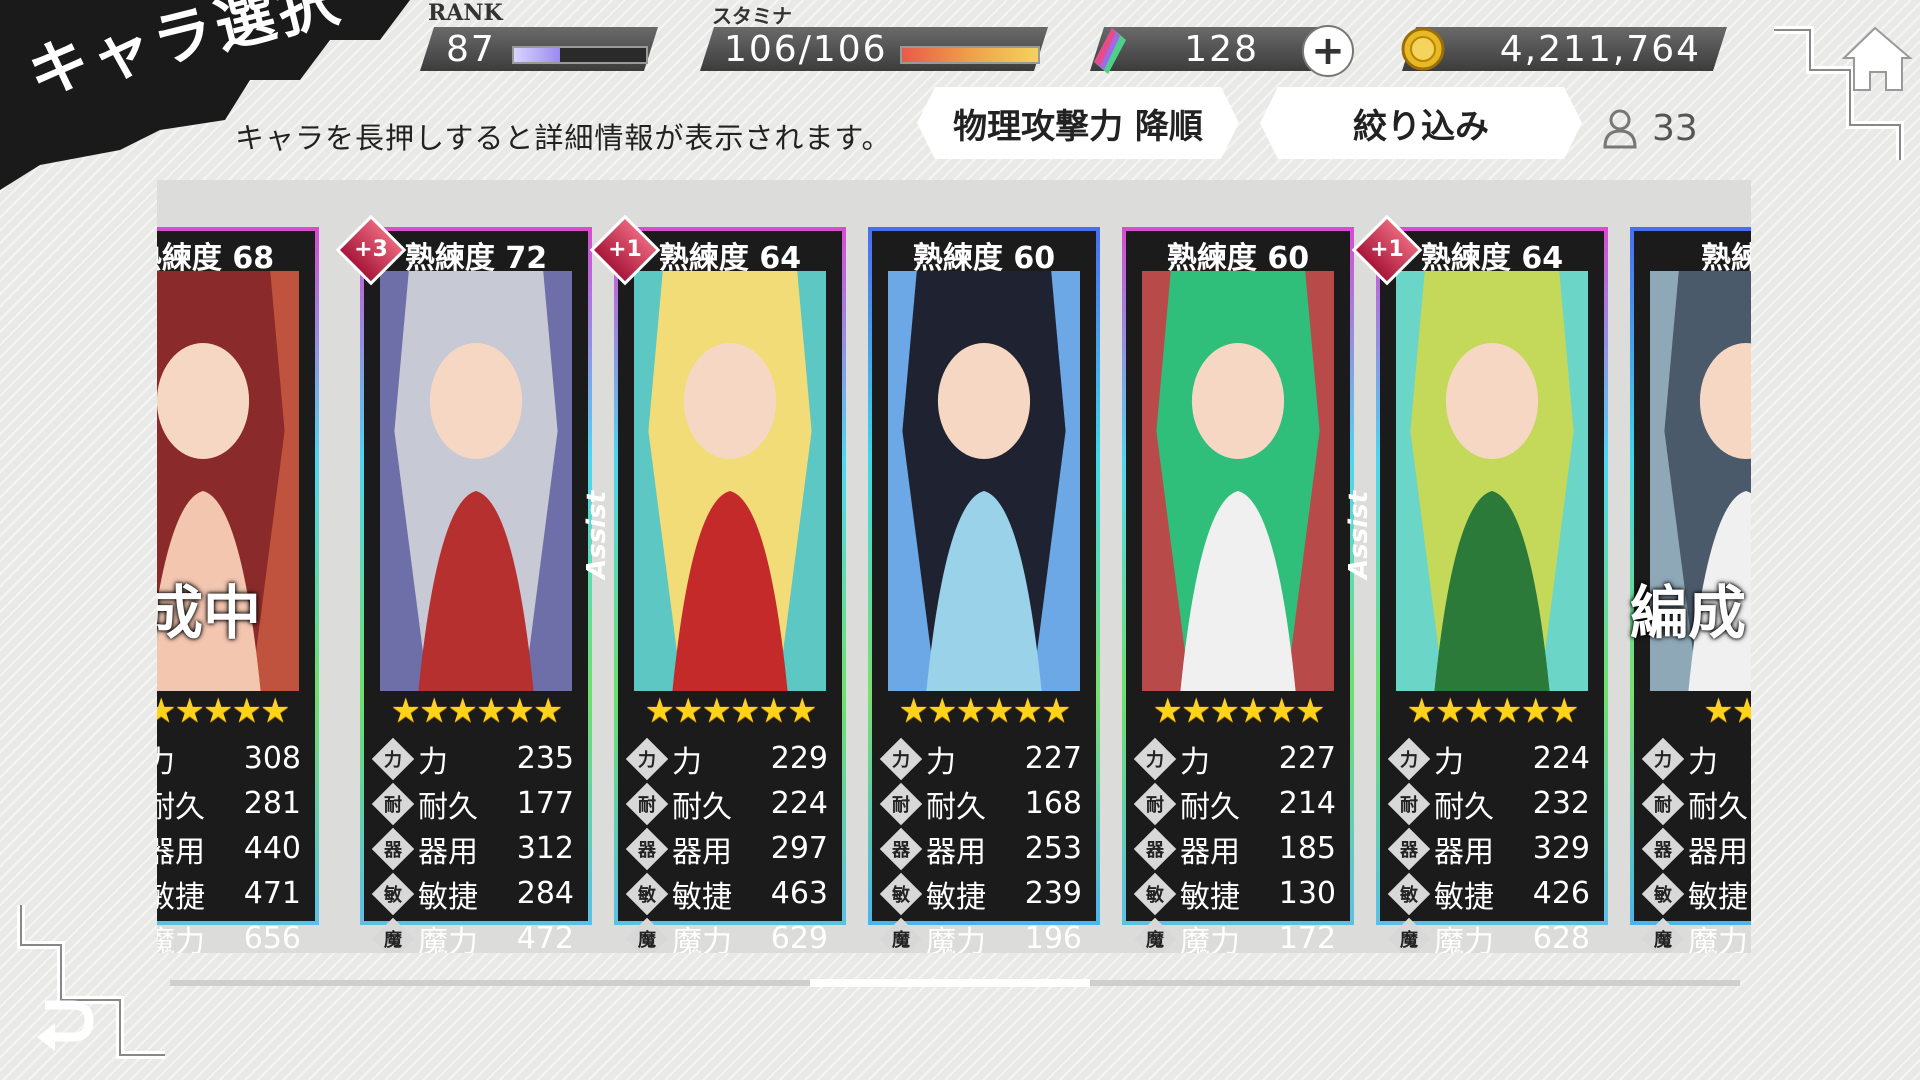 The height and width of the screenshot is (1080, 1920). What do you see at coordinates (1078, 123) in the screenshot?
I see `sort-button: 物理攻撃力 降順` at bounding box center [1078, 123].